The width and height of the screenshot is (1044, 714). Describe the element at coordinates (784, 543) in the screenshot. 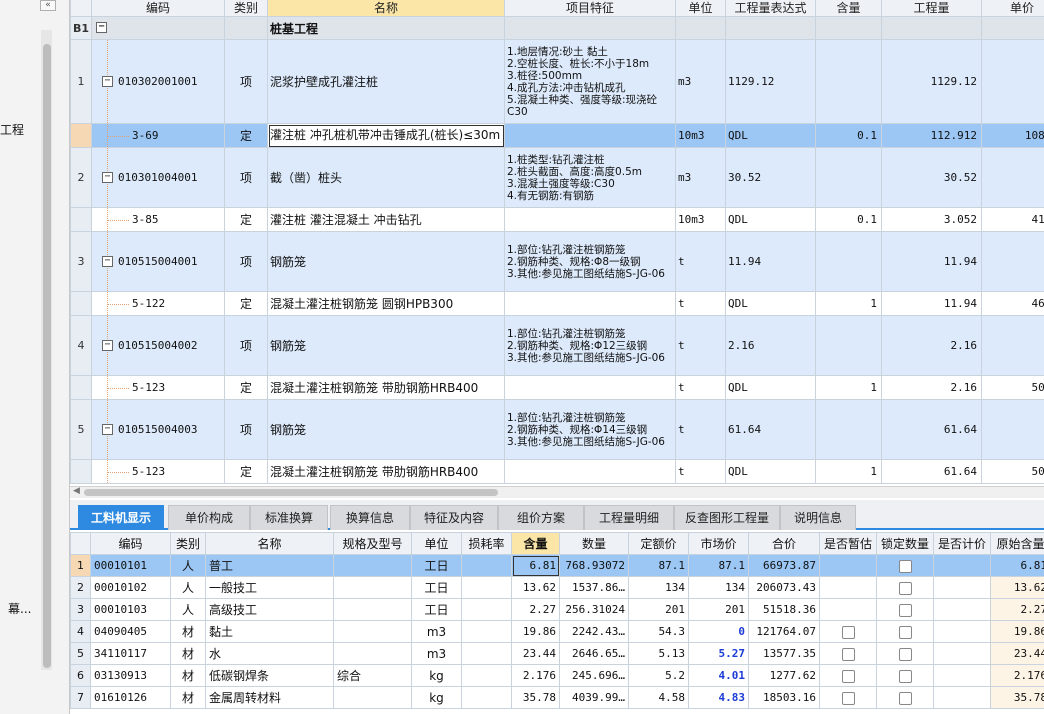

I see `column-header: 合价` at that location.